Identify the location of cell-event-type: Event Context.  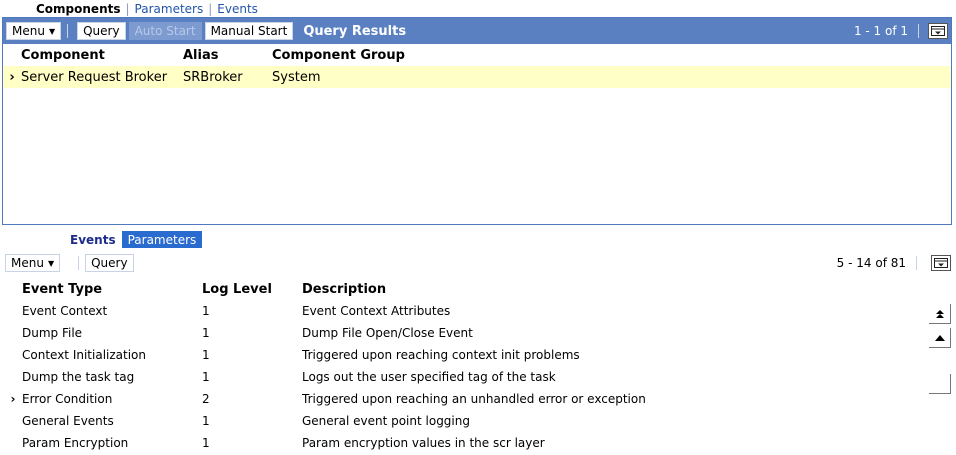
(112, 311).